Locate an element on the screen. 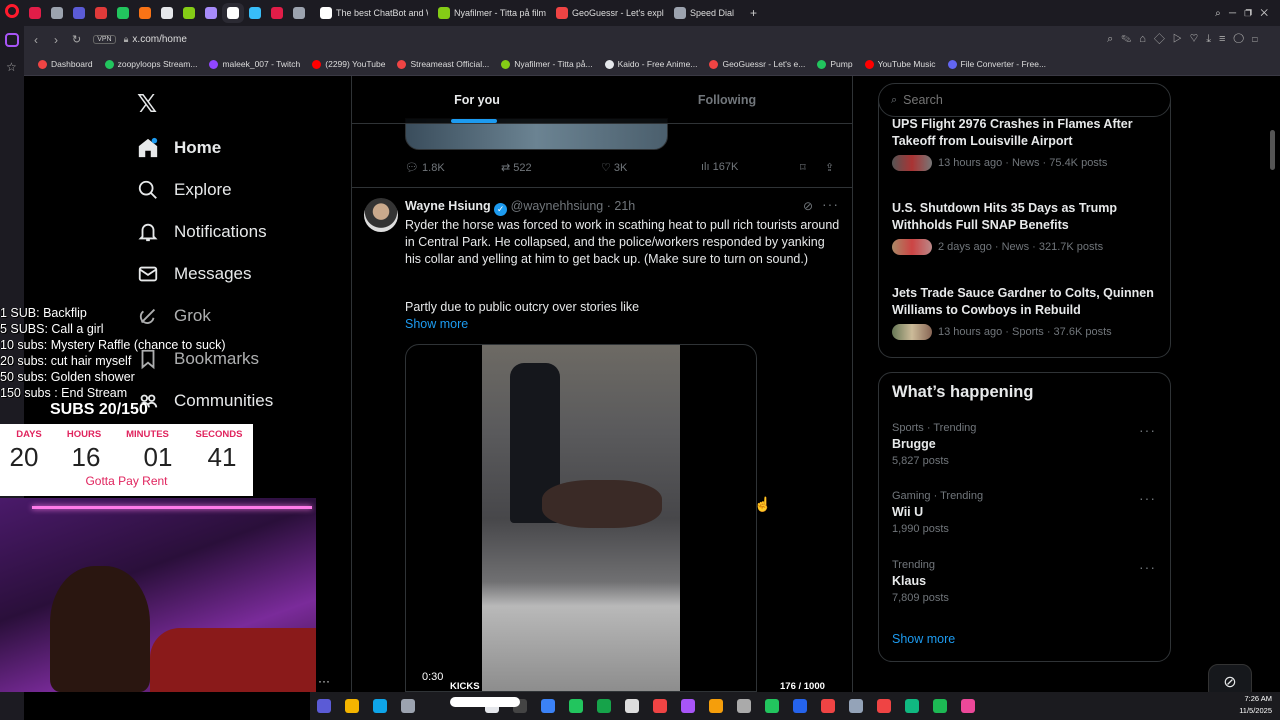 The height and width of the screenshot is (720, 1280). reply-button: 💬︎ 1.8K is located at coordinates (425, 167).